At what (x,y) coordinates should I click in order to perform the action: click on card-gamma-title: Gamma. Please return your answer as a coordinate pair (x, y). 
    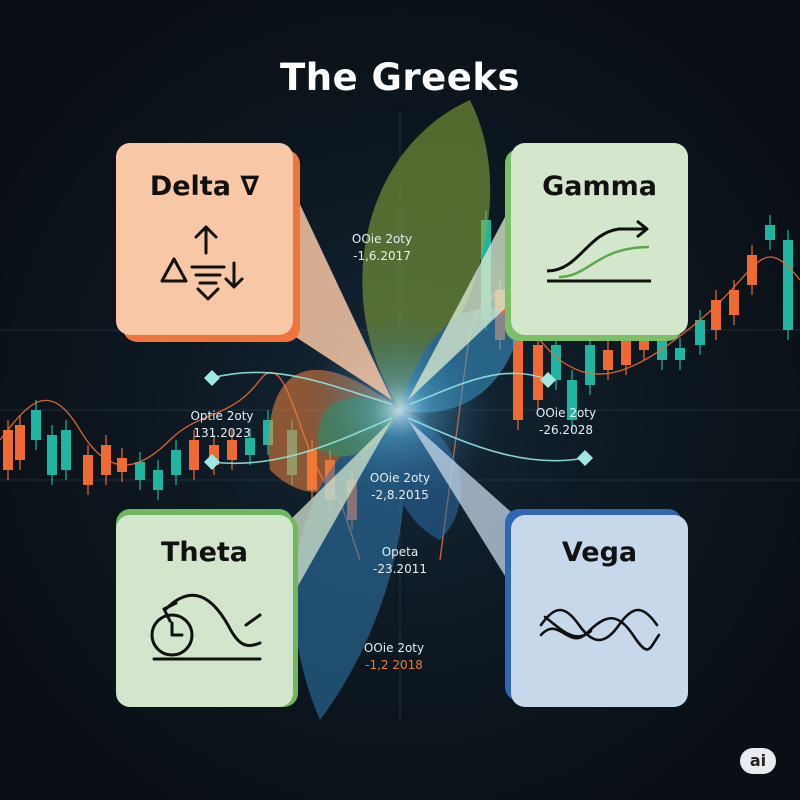
    Looking at the image, I should click on (599, 186).